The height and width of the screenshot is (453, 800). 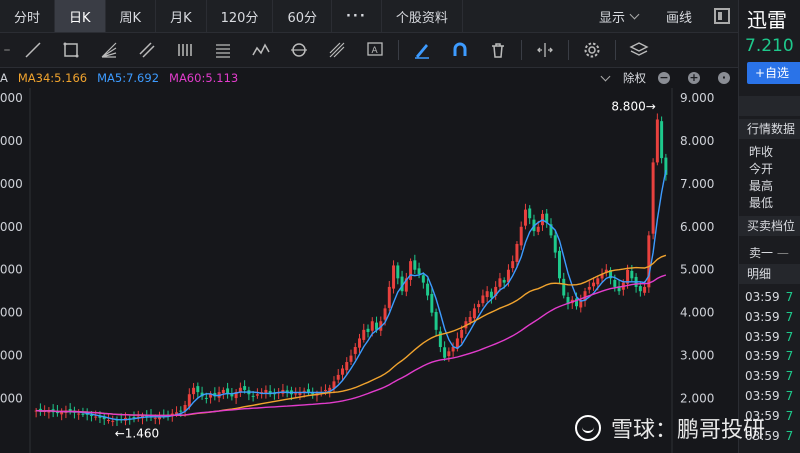 What do you see at coordinates (697, 98) in the screenshot?
I see `y-tick-label-right: 9.000` at bounding box center [697, 98].